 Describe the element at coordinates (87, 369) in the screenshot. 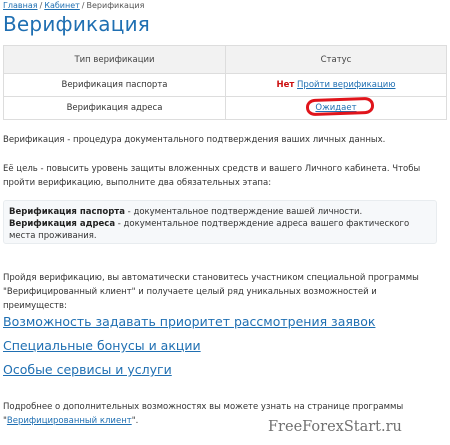

I see `benefit-link-services: Особые сервисы и услуги` at that location.